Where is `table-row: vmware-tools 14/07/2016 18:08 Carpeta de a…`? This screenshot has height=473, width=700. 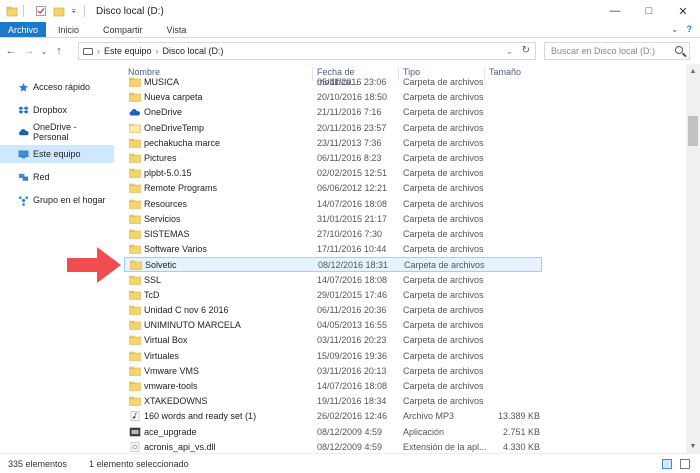 table-row: vmware-tools 14/07/2016 18:08 Carpeta de a… is located at coordinates (334, 386).